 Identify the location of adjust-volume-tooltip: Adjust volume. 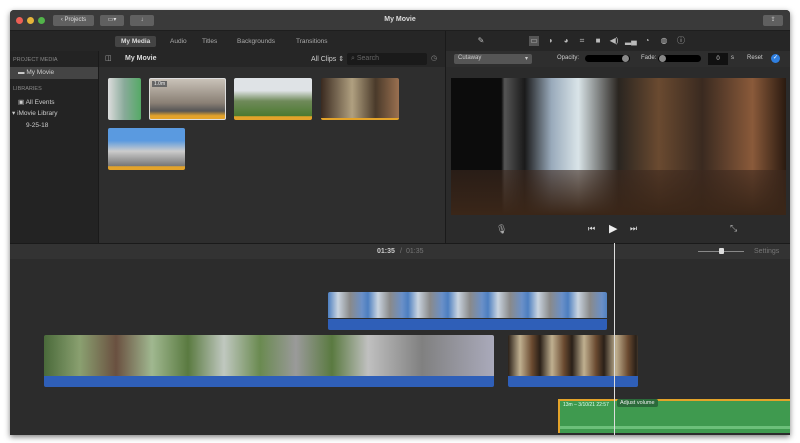
(637, 403).